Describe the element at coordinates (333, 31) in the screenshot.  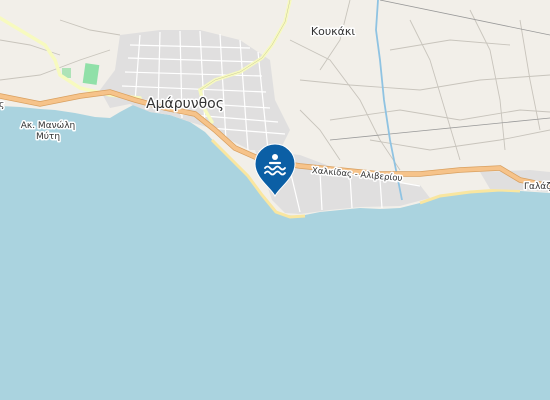
I see `village-label: Κουκάκι` at that location.